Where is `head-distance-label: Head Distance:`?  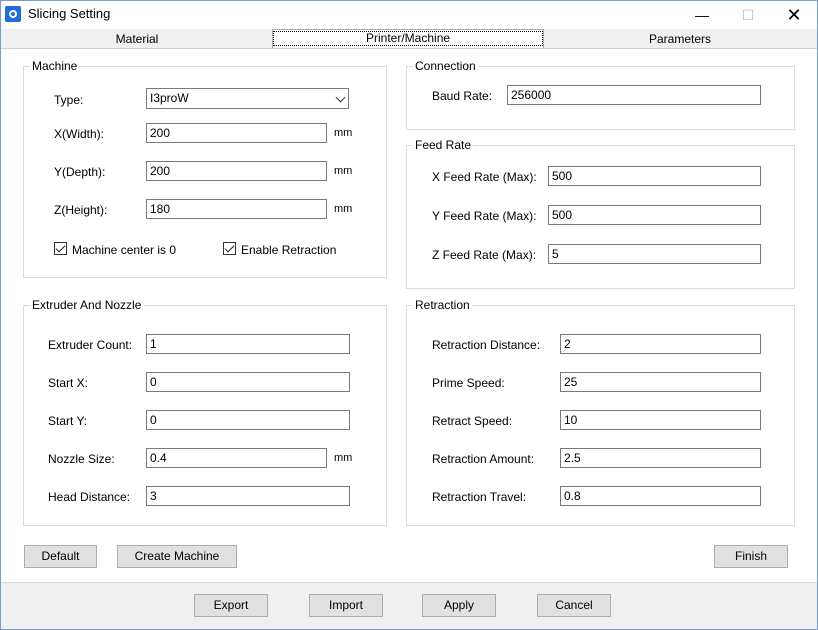 head-distance-label: Head Distance: is located at coordinates (89, 497).